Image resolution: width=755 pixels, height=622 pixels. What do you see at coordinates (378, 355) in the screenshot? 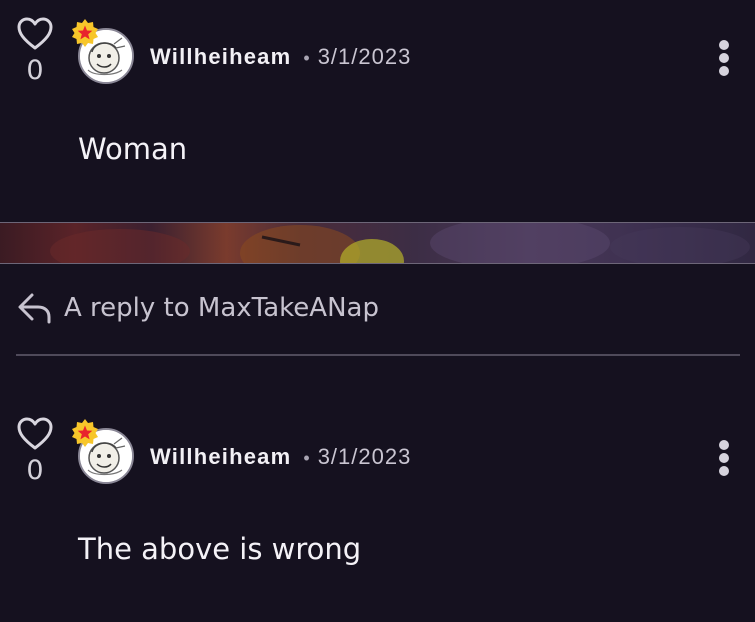
I see `divider` at bounding box center [378, 355].